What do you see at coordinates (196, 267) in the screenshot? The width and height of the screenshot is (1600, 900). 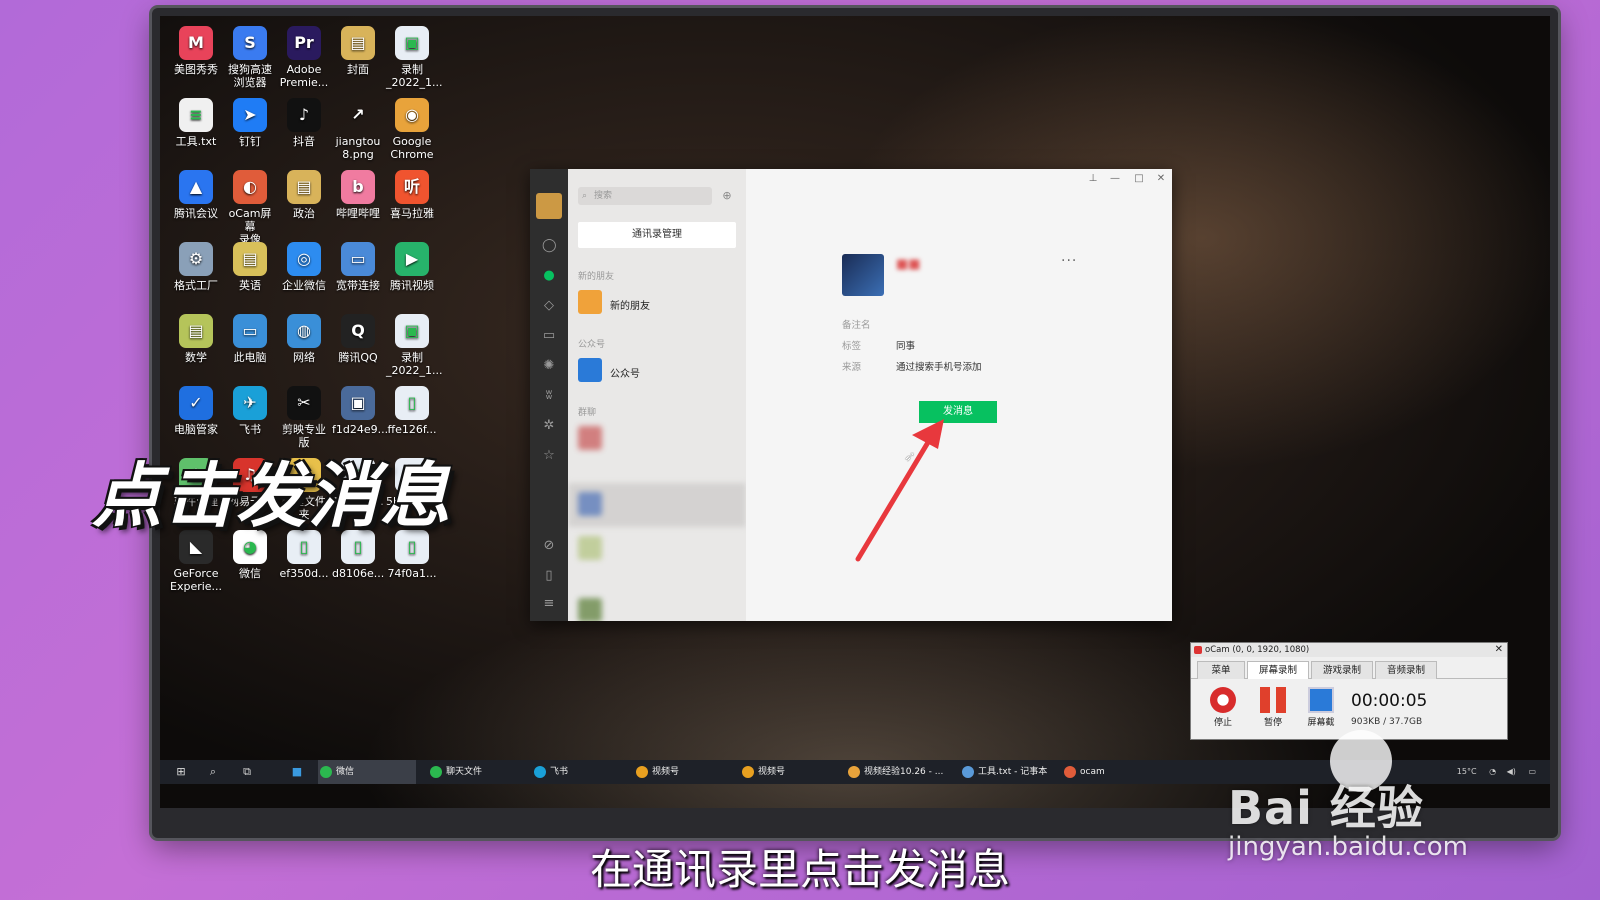 I see `desktop-icon: ⚙ 格式工厂` at bounding box center [196, 267].